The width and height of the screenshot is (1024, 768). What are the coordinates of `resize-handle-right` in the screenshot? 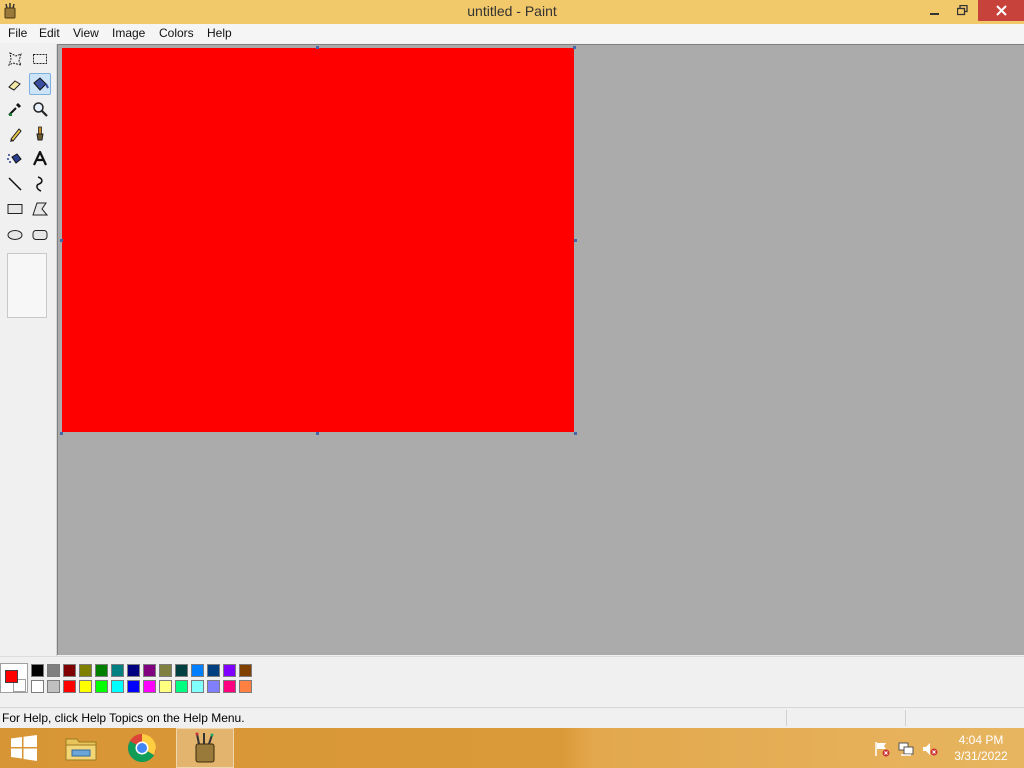 It's located at (575, 240).